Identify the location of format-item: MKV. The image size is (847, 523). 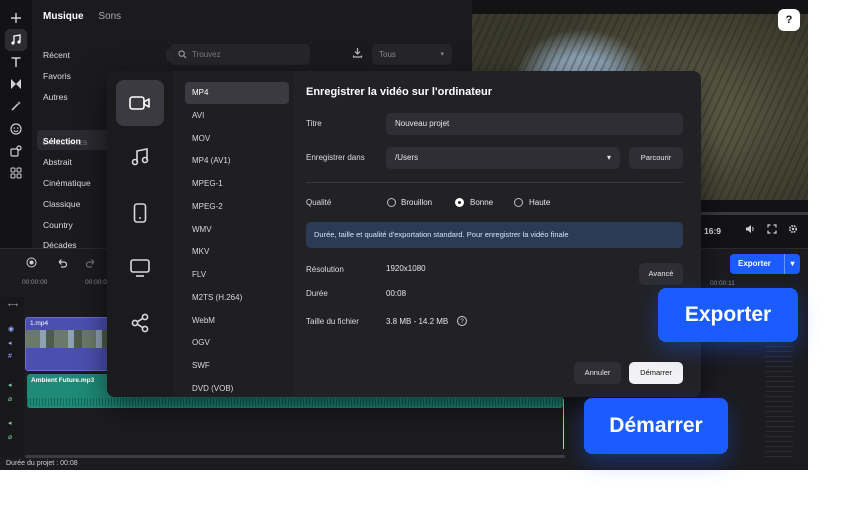
(237, 252).